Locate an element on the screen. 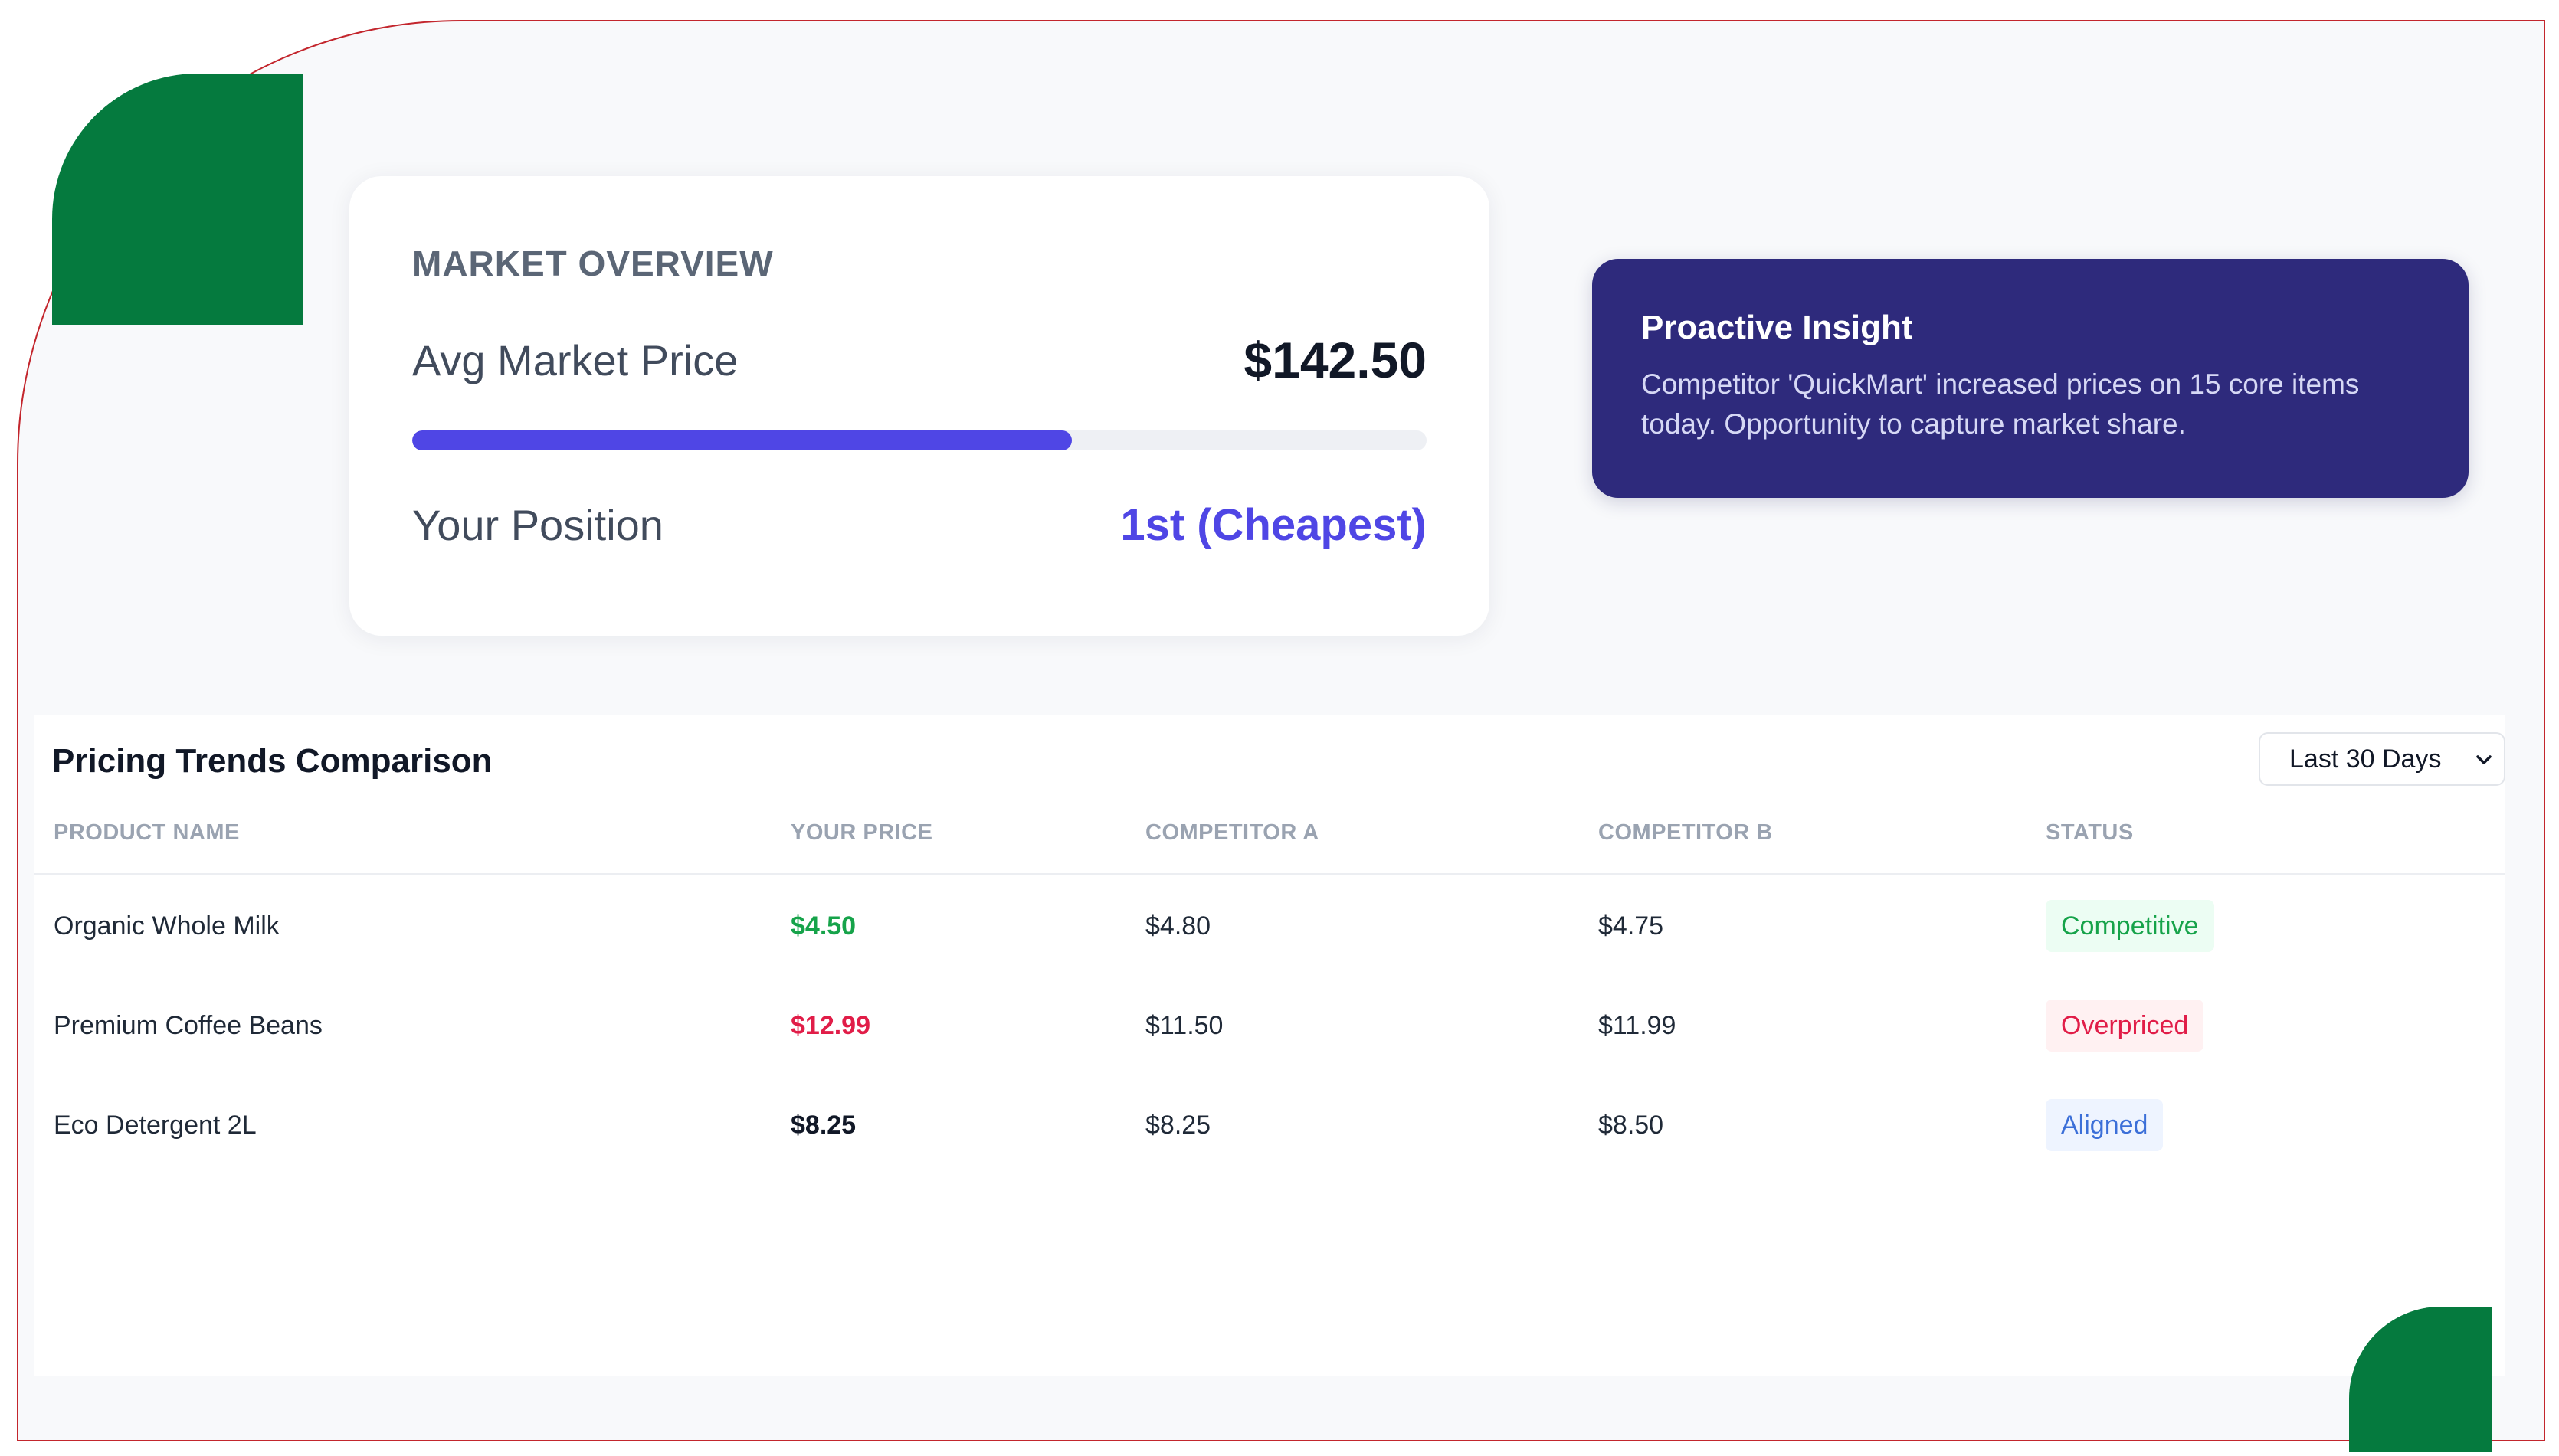 The image size is (2559, 1456). your-price-cell: $12.99 is located at coordinates (831, 1025).